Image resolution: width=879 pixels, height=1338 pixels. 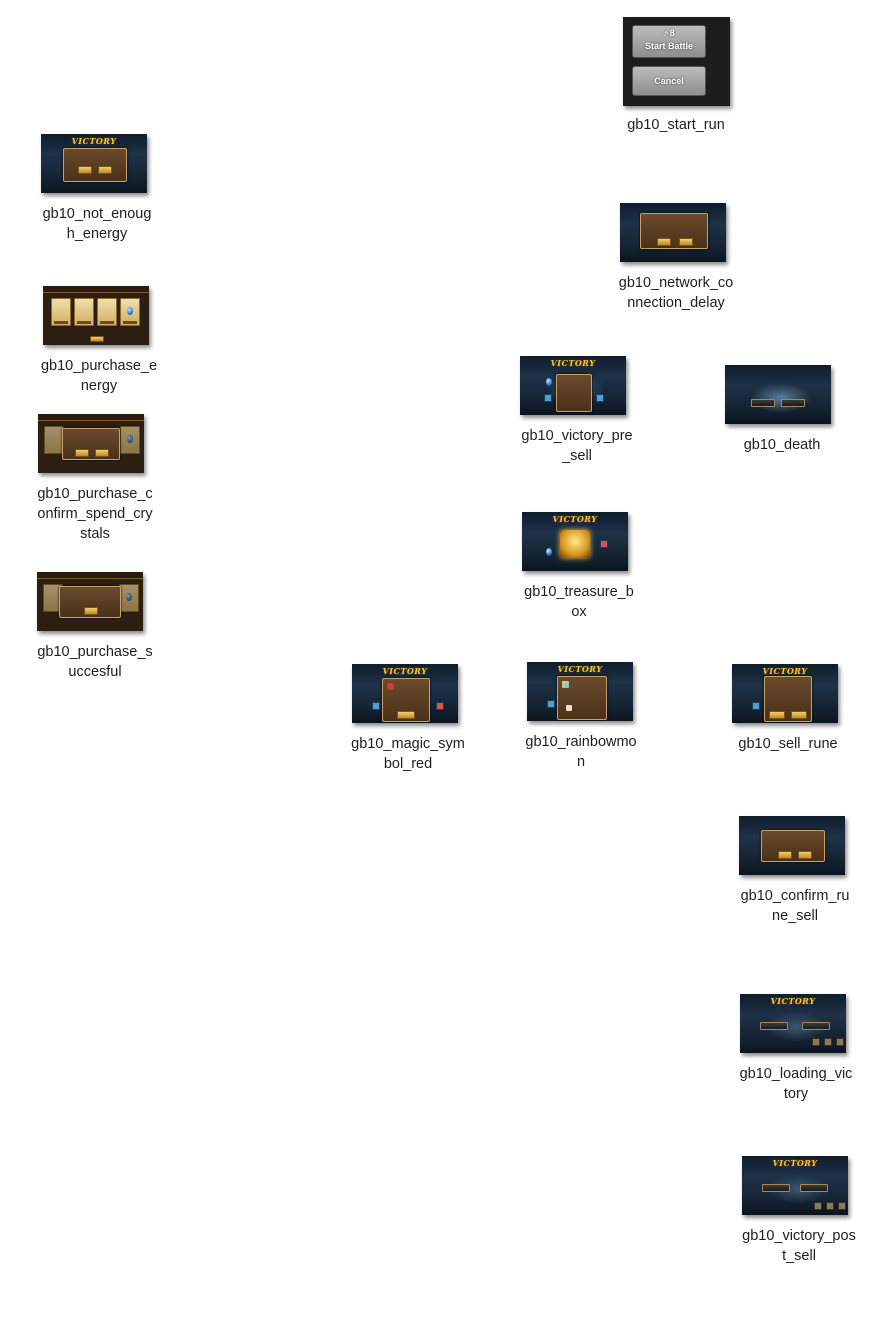 What do you see at coordinates (408, 754) in the screenshot?
I see `file-label: gb10_magic_sym bol_red` at bounding box center [408, 754].